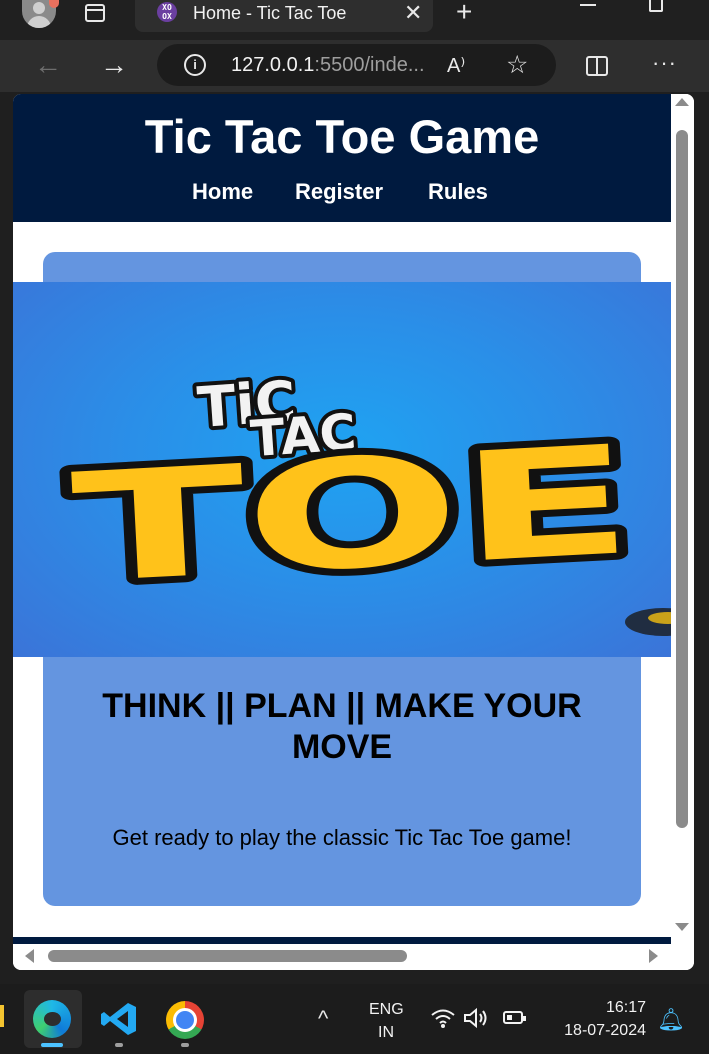 This screenshot has height=1054, width=709. Describe the element at coordinates (167, 12) in the screenshot. I see `tab-favicon-icon: XO OX` at that location.